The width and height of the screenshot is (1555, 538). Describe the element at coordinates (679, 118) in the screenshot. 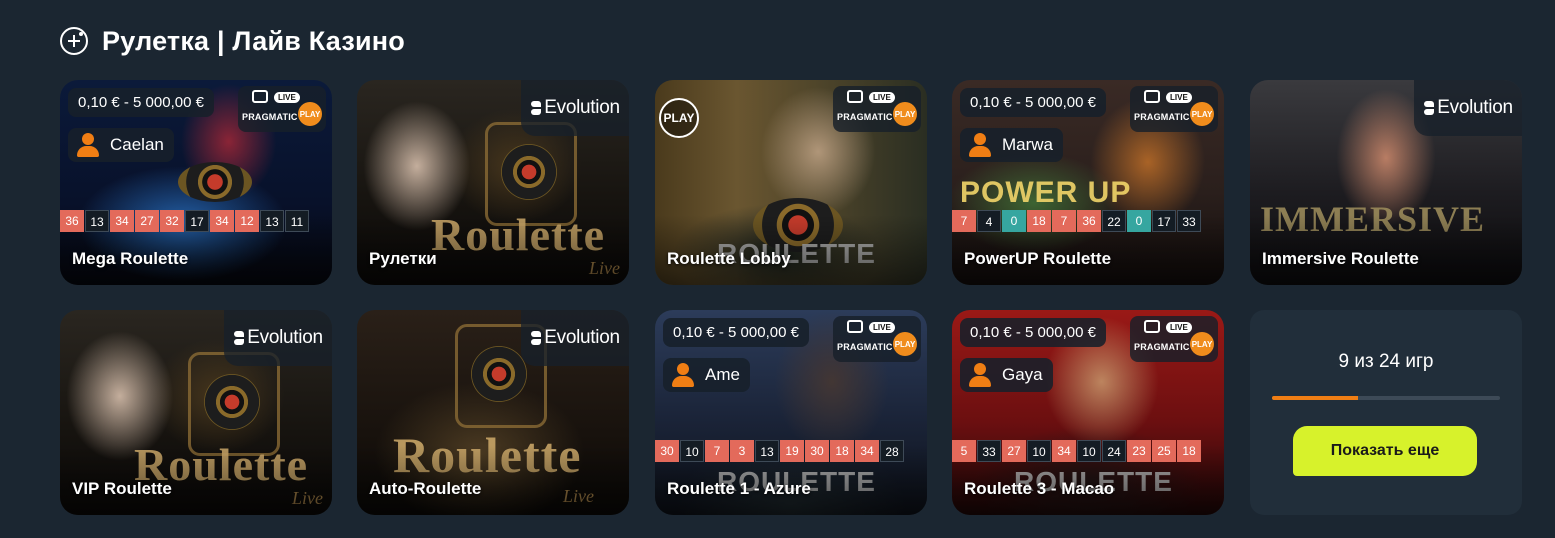

I see `pragmatic-play-logo: PLAY` at that location.